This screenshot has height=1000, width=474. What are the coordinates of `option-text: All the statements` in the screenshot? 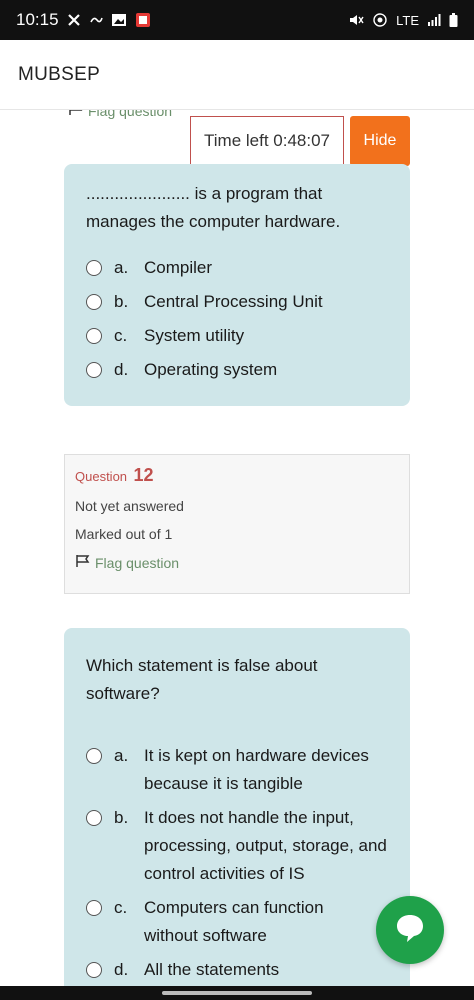 It's located at (212, 969).